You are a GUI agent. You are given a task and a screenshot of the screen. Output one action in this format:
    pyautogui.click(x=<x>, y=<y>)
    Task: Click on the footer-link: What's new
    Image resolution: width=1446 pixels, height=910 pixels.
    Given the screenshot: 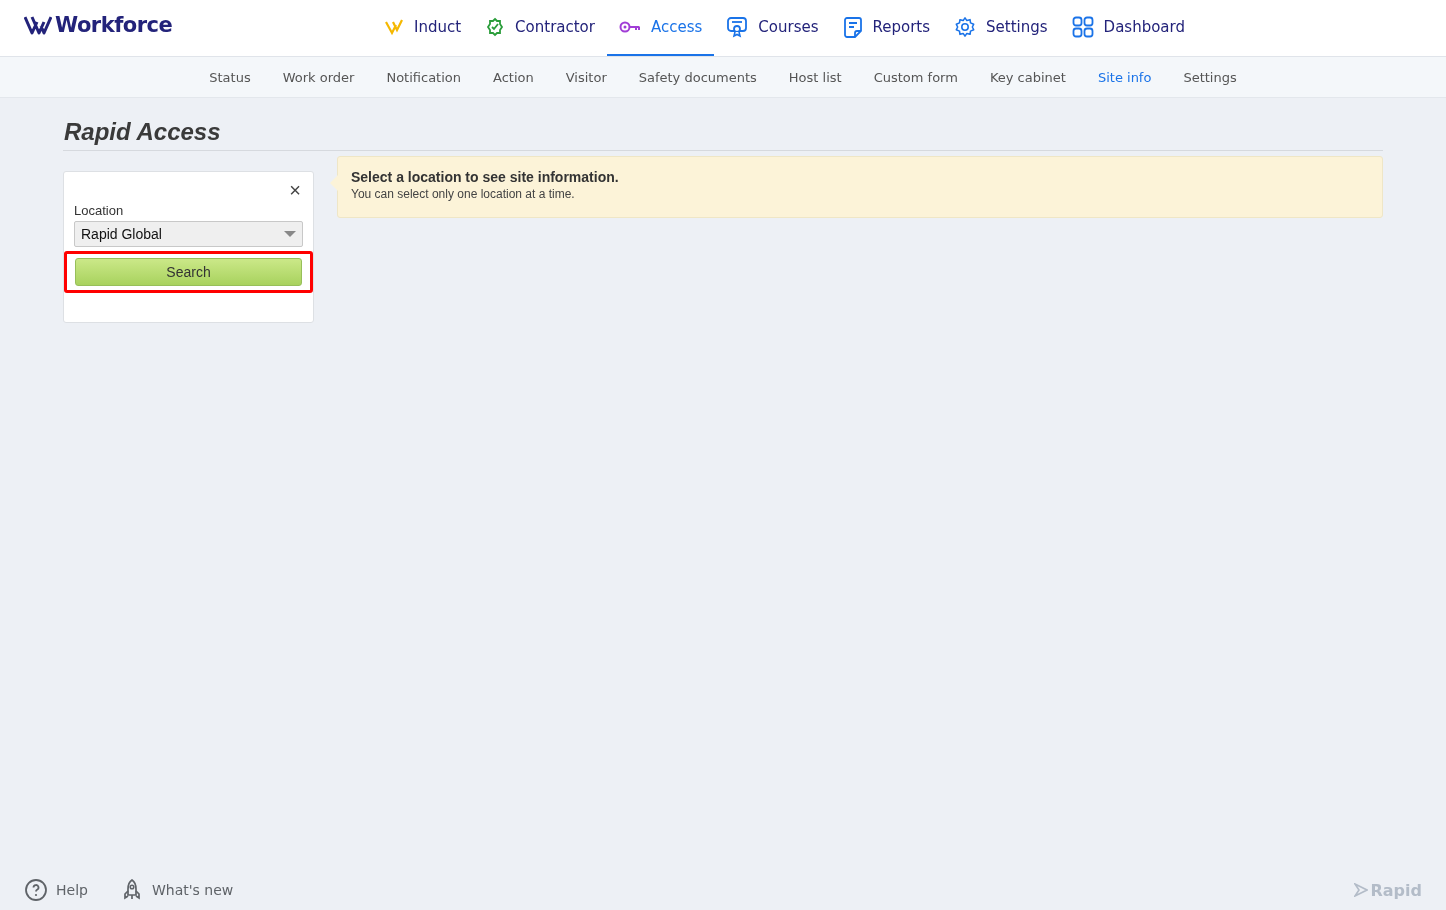 What is the action you would take?
    pyautogui.click(x=176, y=890)
    